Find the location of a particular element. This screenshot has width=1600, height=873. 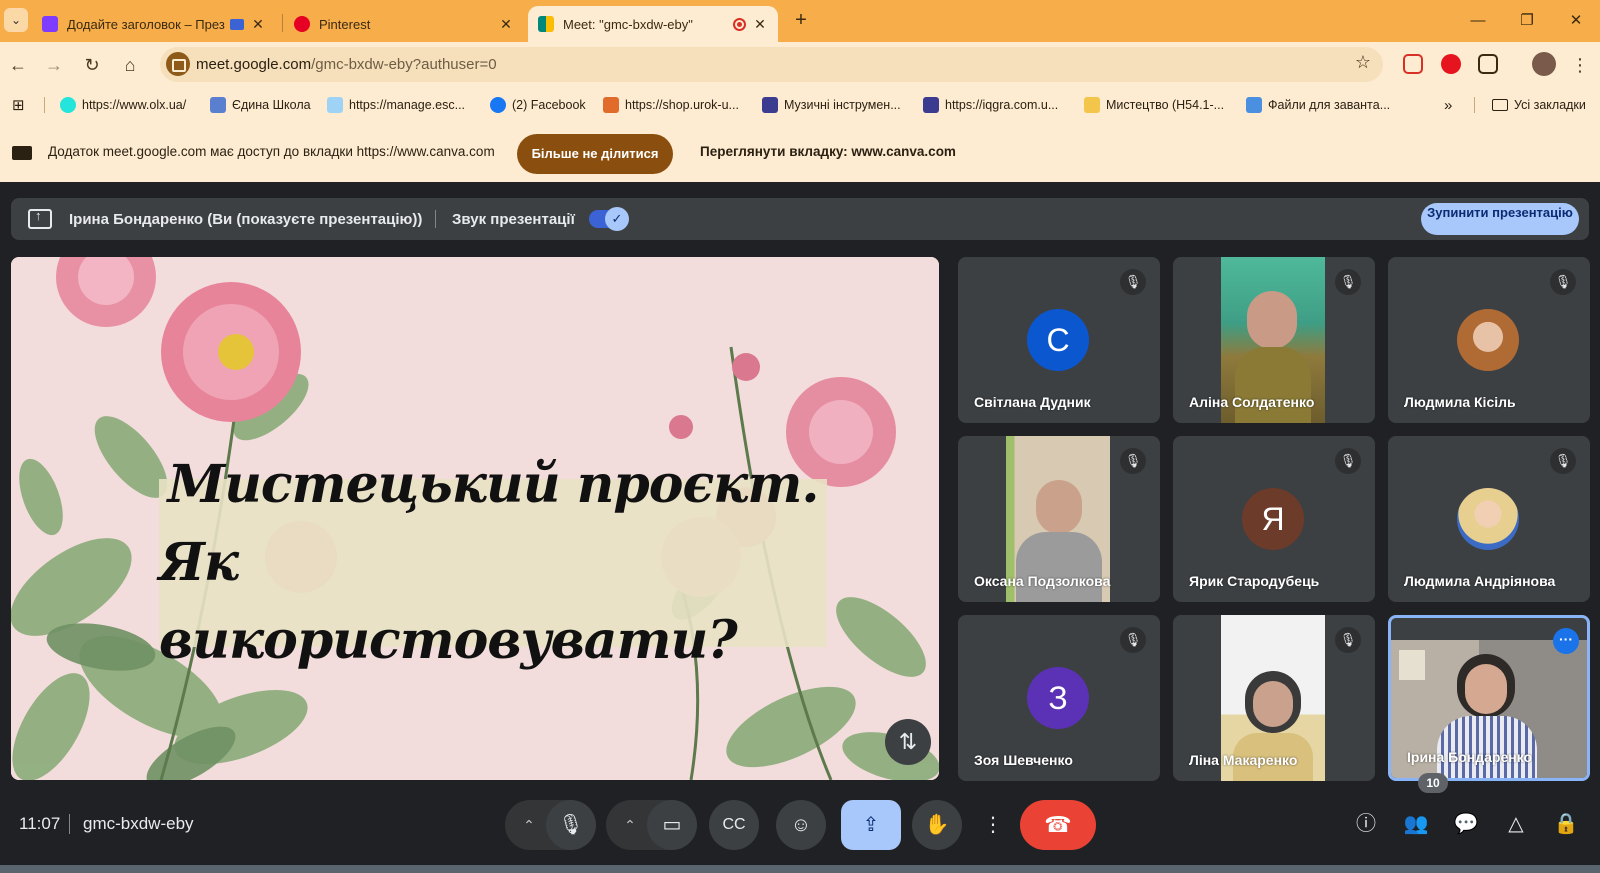

extensions-puzzle-icon is located at coordinates (1488, 64).